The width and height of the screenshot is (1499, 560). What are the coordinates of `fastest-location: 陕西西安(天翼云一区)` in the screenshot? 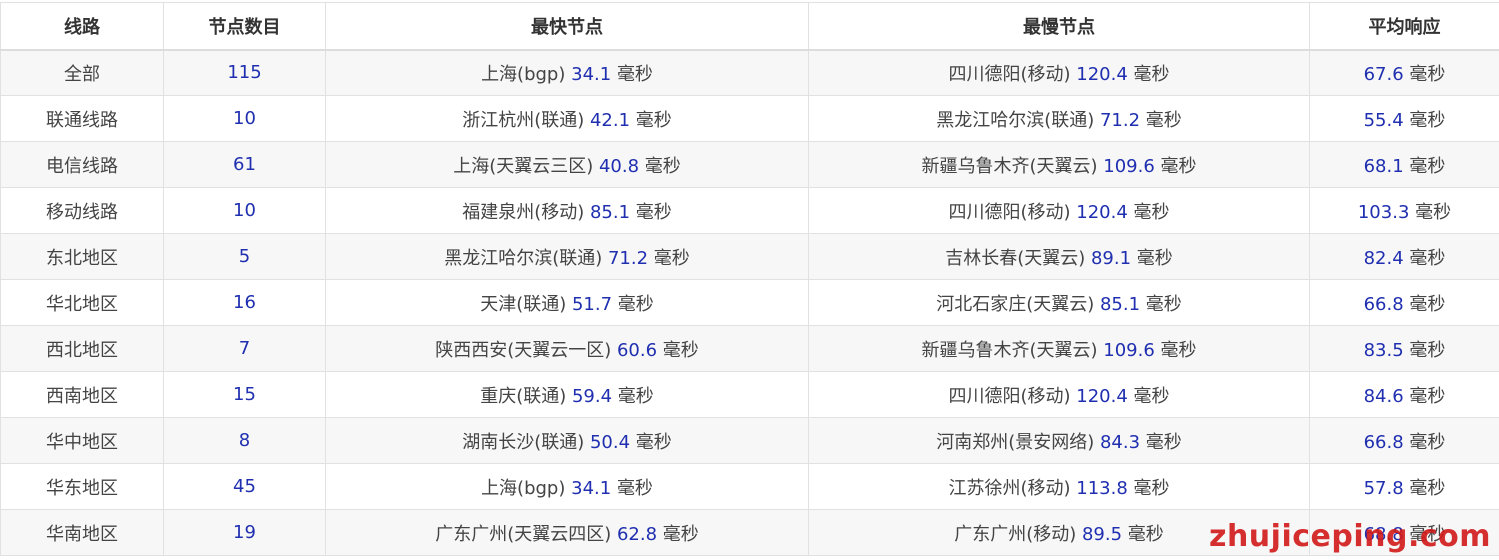 It's located at (523, 350).